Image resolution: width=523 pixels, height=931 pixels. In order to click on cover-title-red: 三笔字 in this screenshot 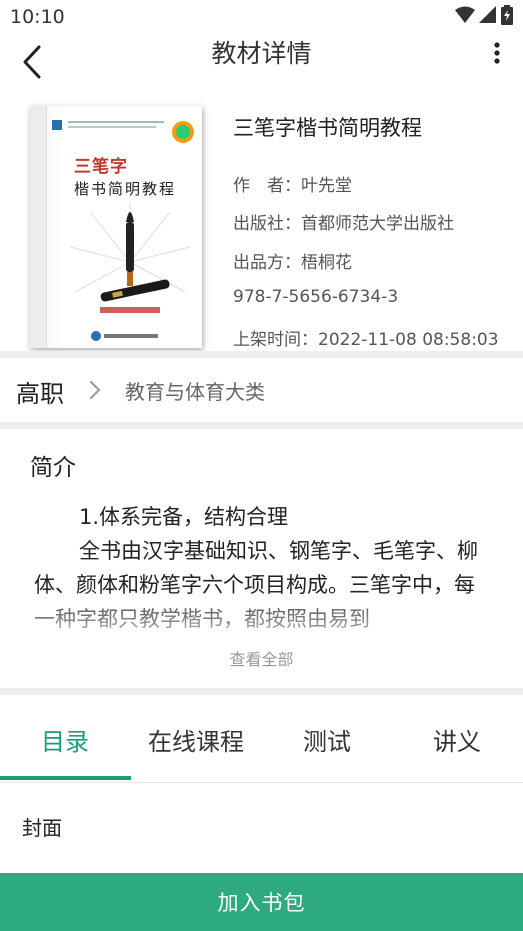, I will do `click(101, 167)`.